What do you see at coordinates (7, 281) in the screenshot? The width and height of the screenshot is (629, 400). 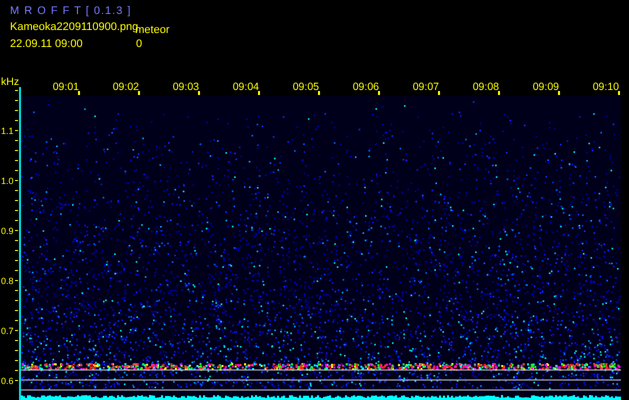 I see `frequency-label: 0.8` at bounding box center [7, 281].